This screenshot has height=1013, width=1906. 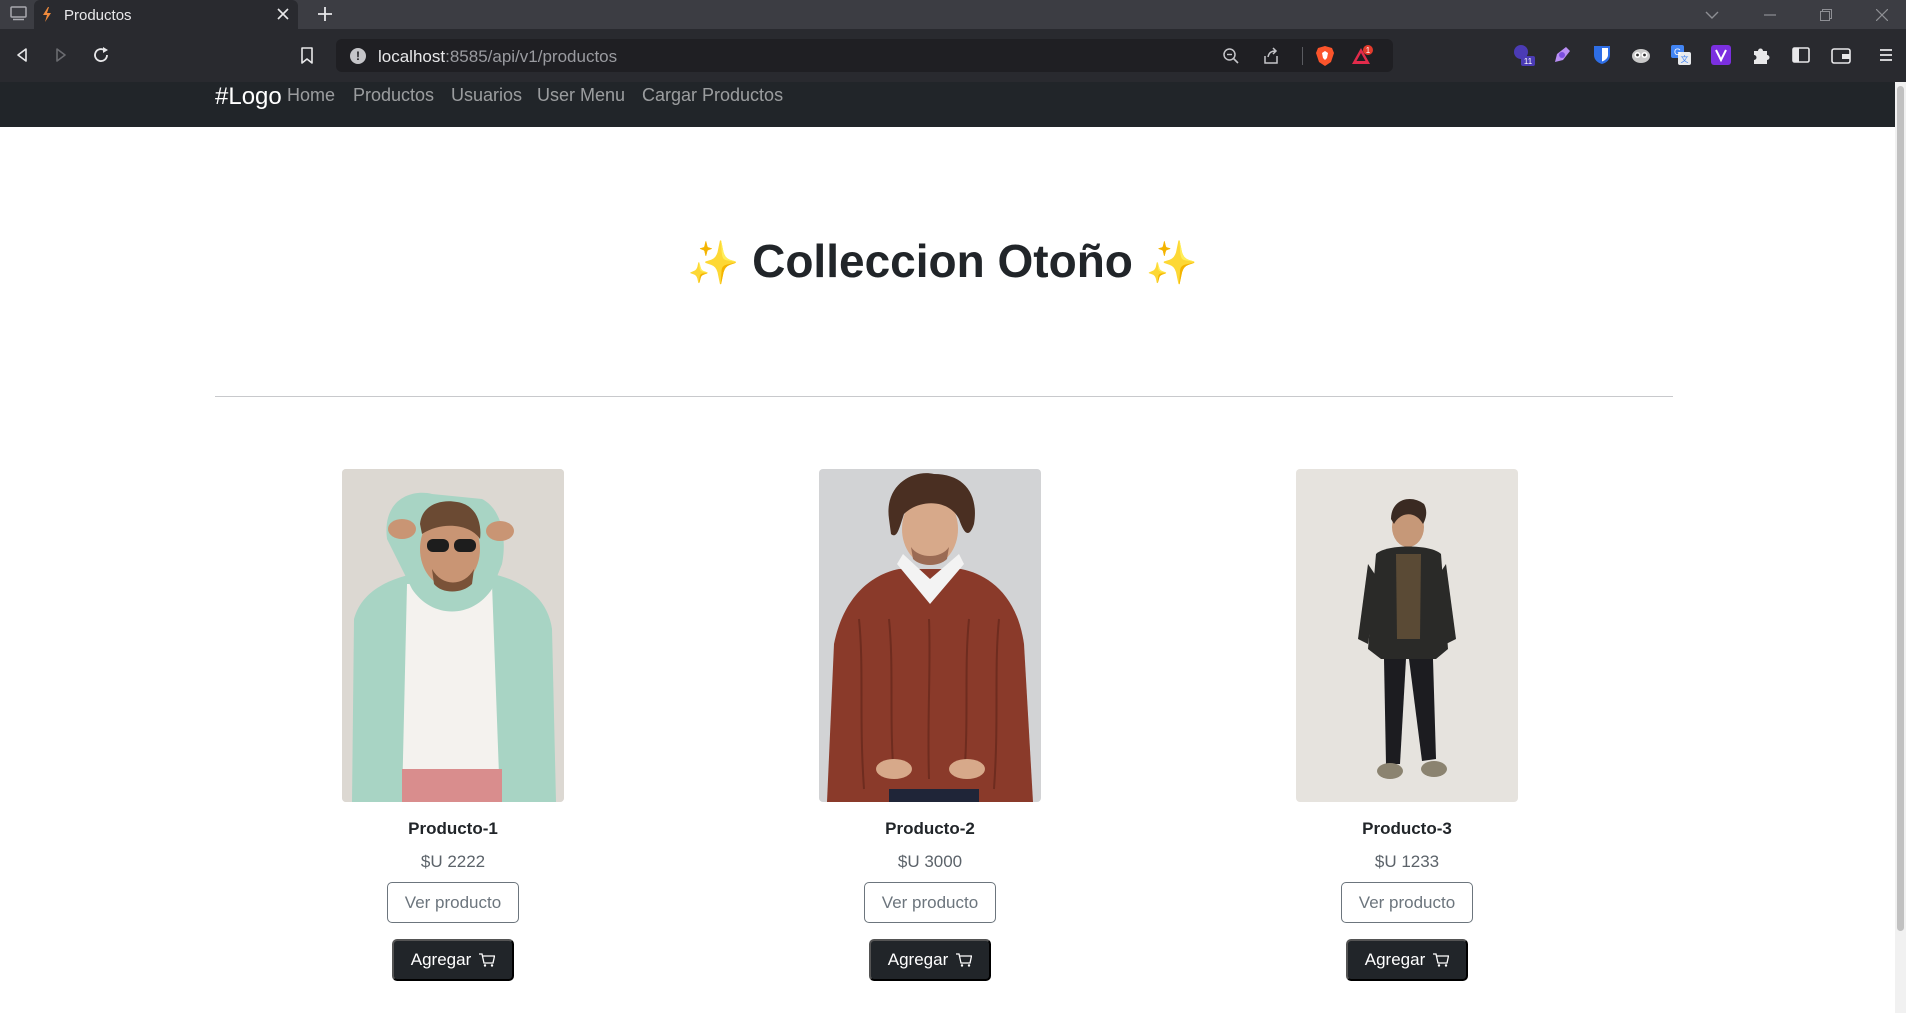 What do you see at coordinates (1882, 14) in the screenshot?
I see `close-window-icon` at bounding box center [1882, 14].